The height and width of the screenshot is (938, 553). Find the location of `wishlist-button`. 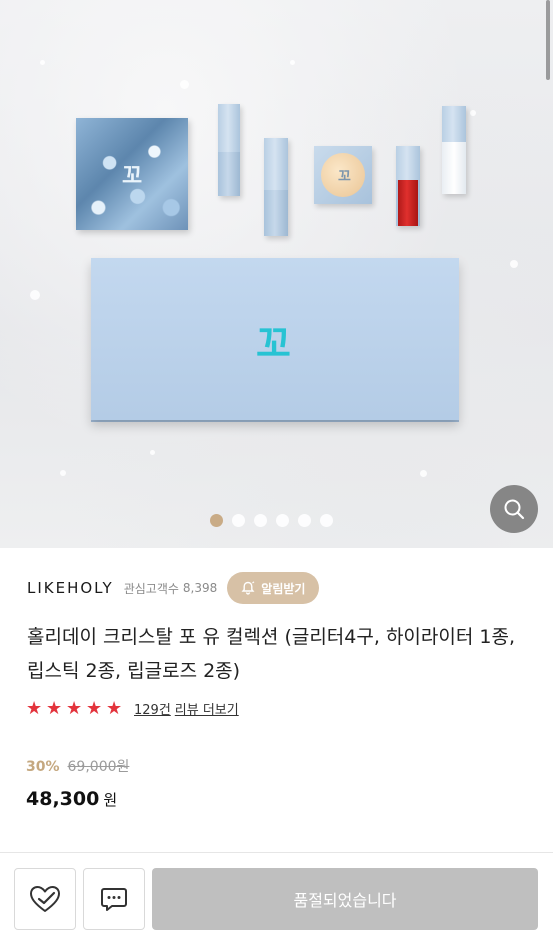

wishlist-button is located at coordinates (45, 899).